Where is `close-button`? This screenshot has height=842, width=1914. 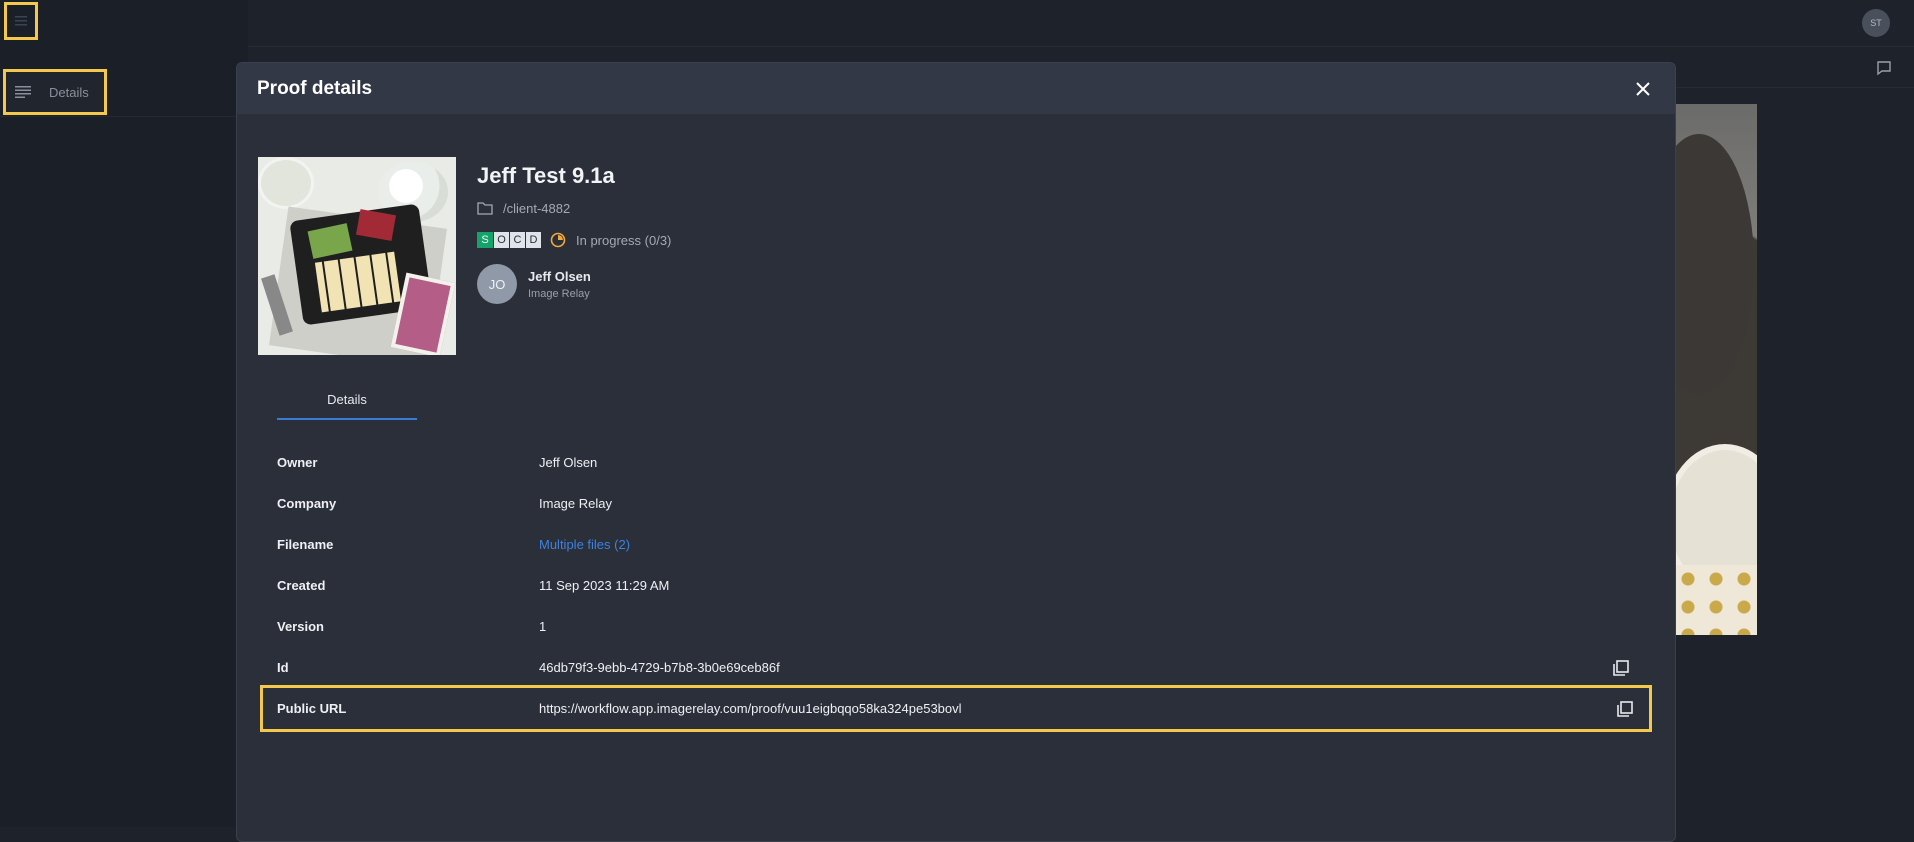 close-button is located at coordinates (1643, 89).